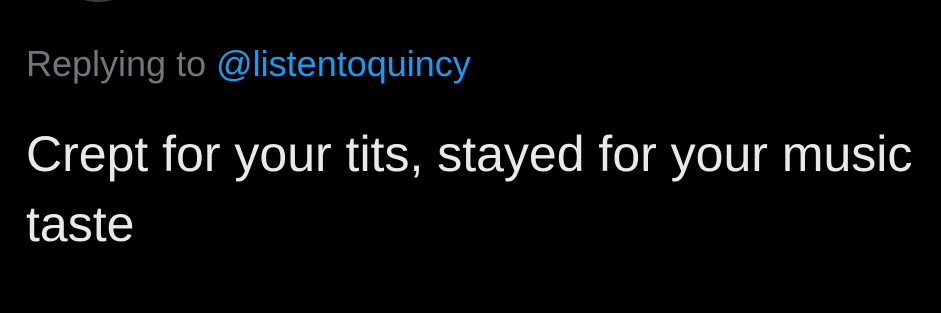 This screenshot has height=313, width=941. Describe the element at coordinates (343, 63) in the screenshot. I see `reply-handle-link: @listentoquincy` at that location.